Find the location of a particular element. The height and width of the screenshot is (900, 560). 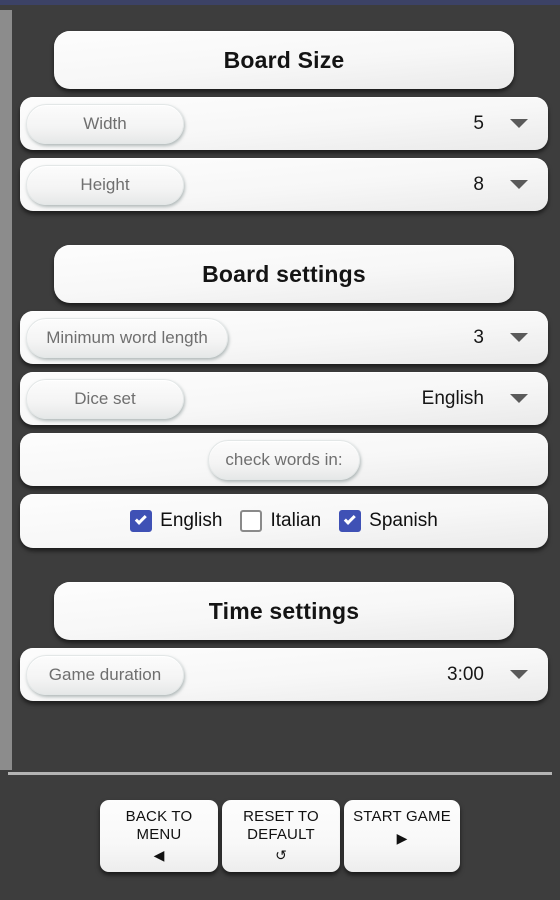

button-label-line1: START GAME is located at coordinates (402, 816).